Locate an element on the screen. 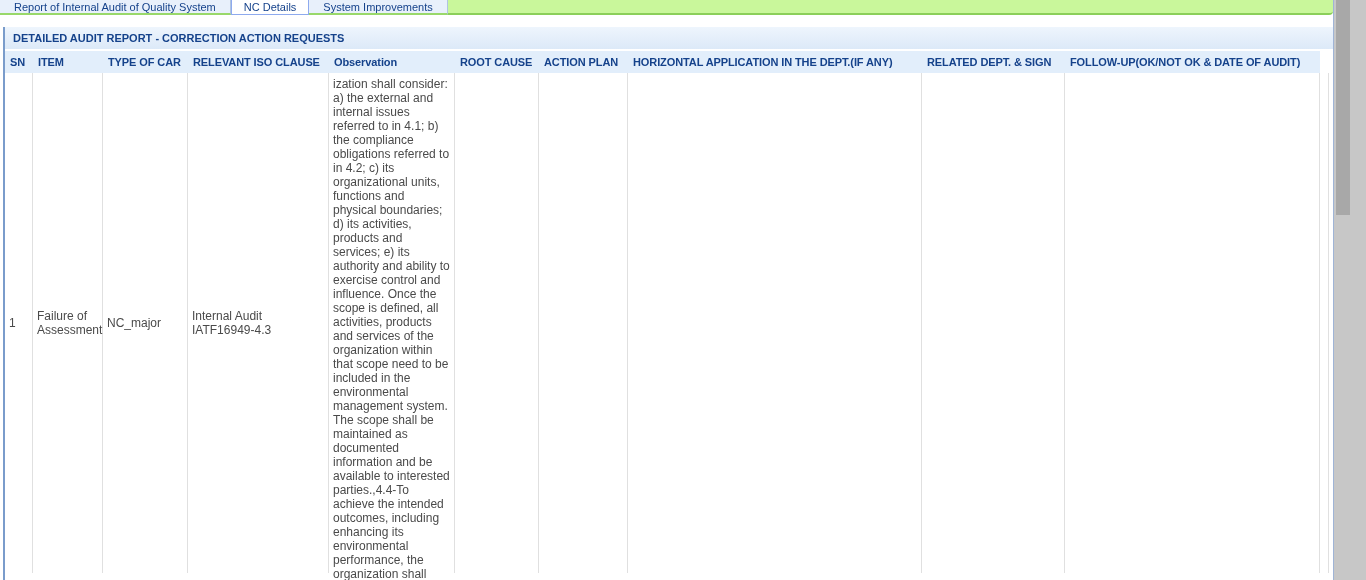  column-header: RELEVANT ISO CLAUSE is located at coordinates (258, 62).